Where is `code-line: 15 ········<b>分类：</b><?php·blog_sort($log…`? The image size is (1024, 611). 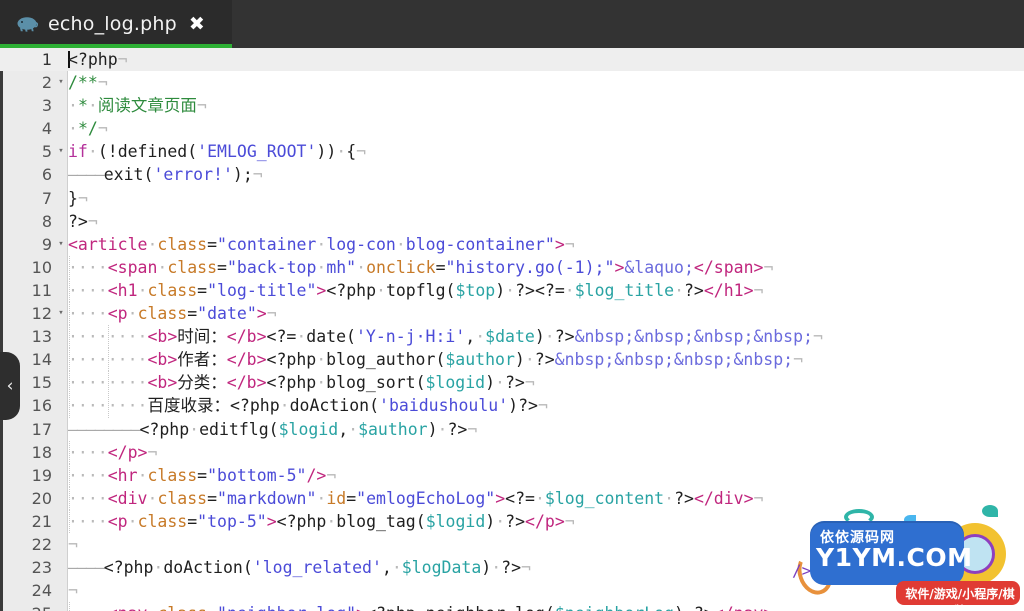
code-line: 15 ········<b>分类：</b><?php·blog_sort($log… is located at coordinates (512, 382).